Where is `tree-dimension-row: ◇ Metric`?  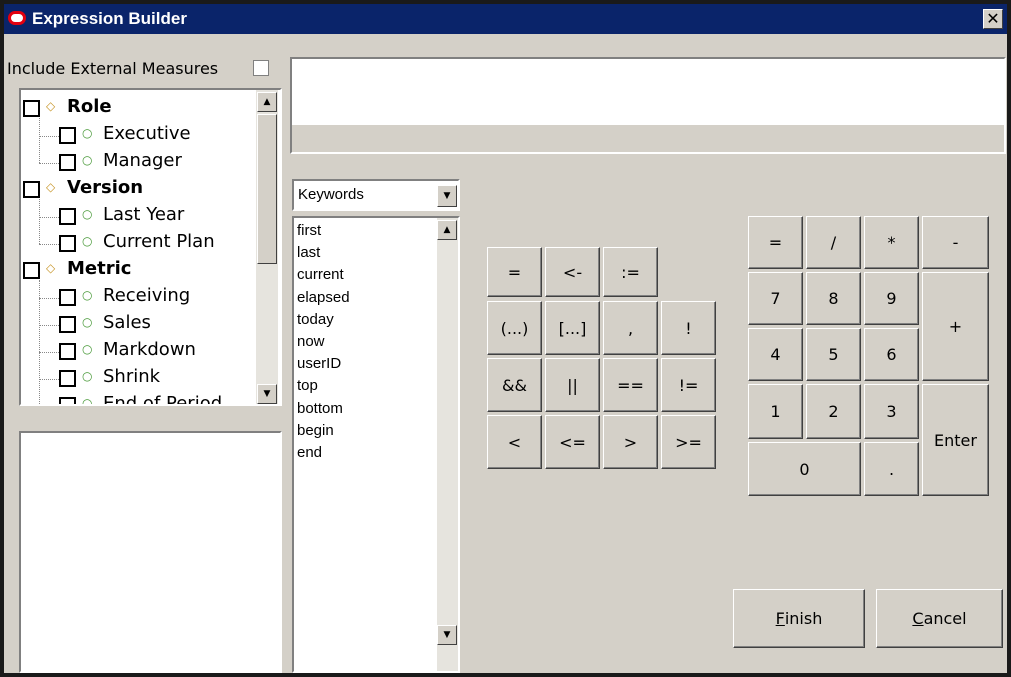
tree-dimension-row: ◇ Metric is located at coordinates (138, 271).